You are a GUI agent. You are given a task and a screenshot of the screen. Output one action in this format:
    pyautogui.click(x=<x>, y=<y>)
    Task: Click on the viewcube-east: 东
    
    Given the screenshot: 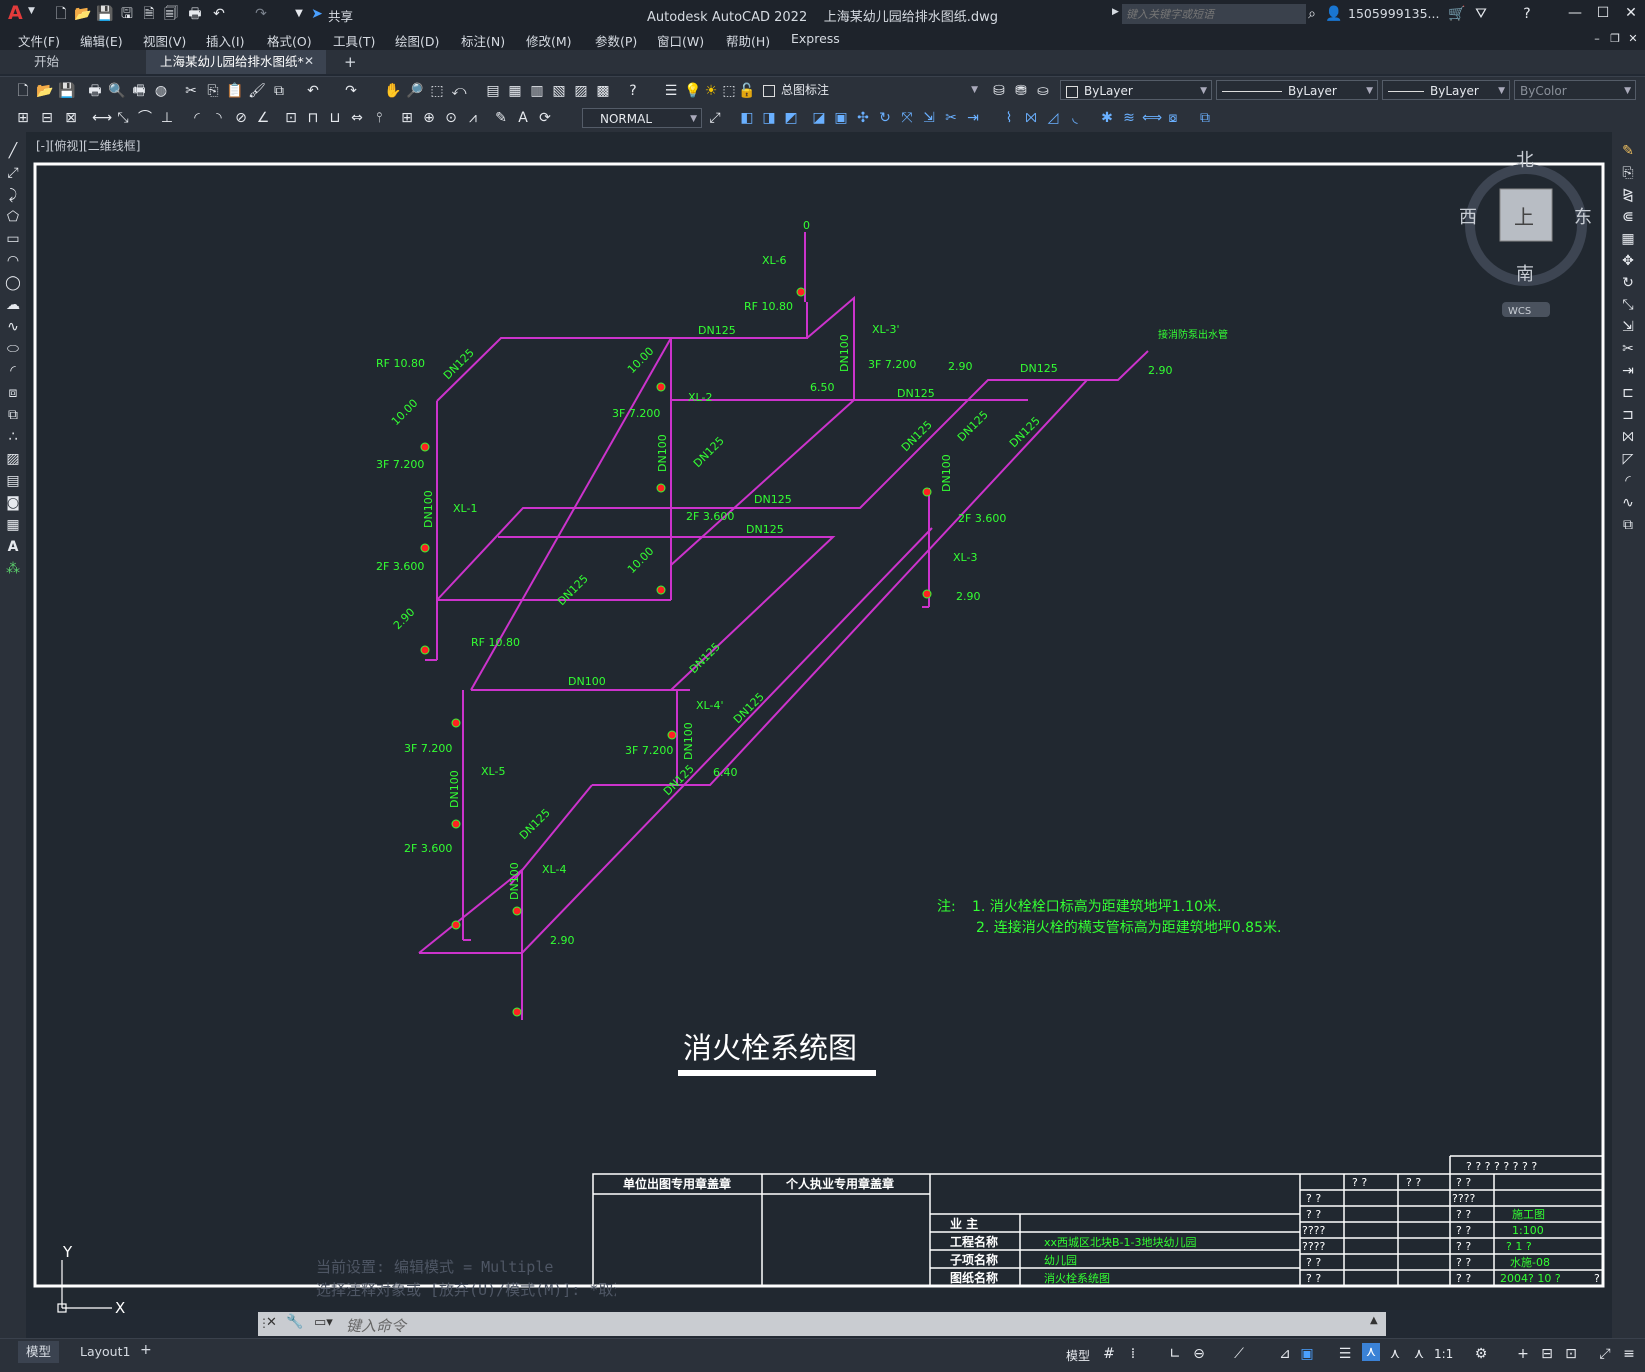 What is the action you would take?
    pyautogui.click(x=1583, y=217)
    